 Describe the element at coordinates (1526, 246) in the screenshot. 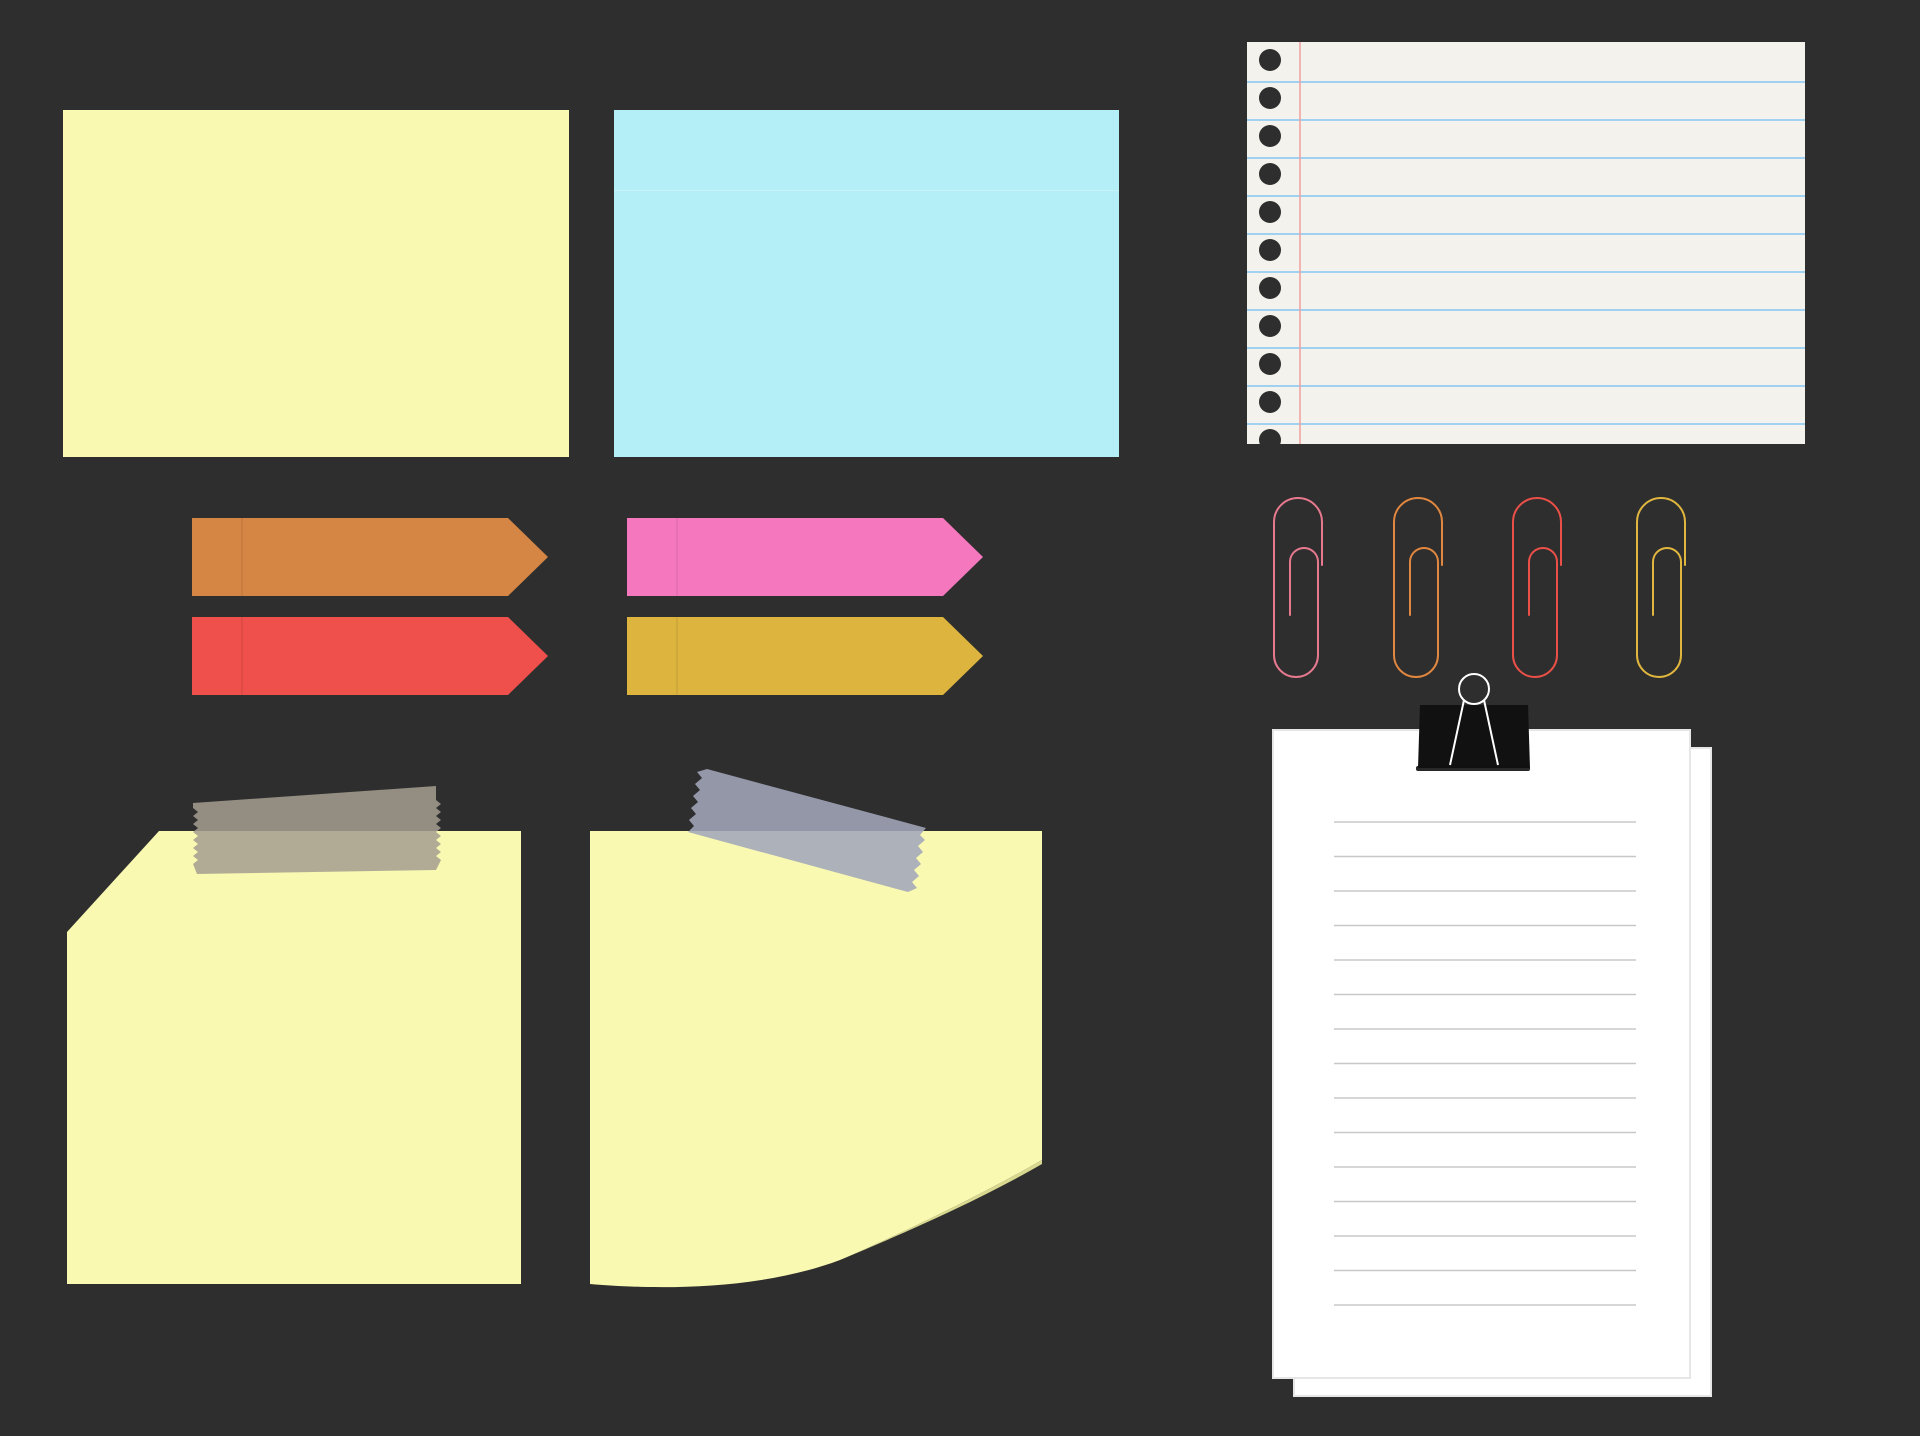

I see `notebook-paper` at that location.